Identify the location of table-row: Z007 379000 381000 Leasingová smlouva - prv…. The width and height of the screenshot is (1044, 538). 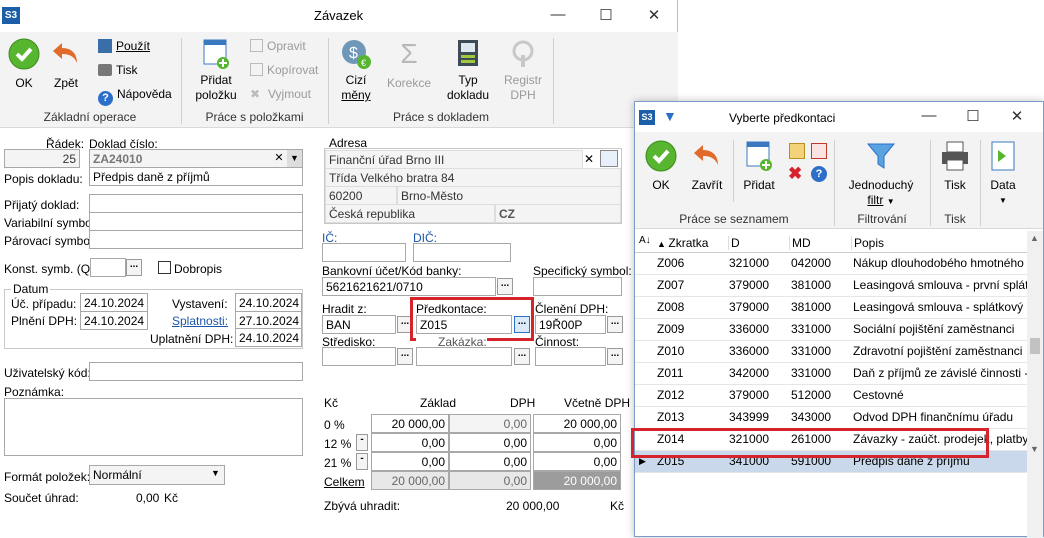
(831, 285).